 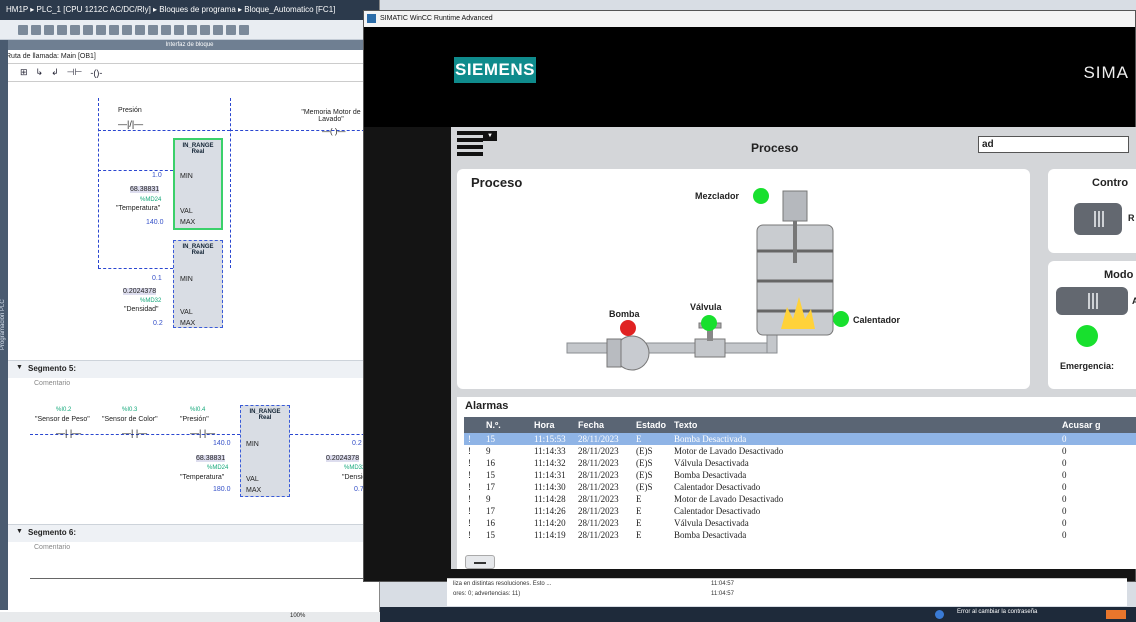 I want to click on block-interface-bar: Interfaz de bloque, so click(x=189, y=45).